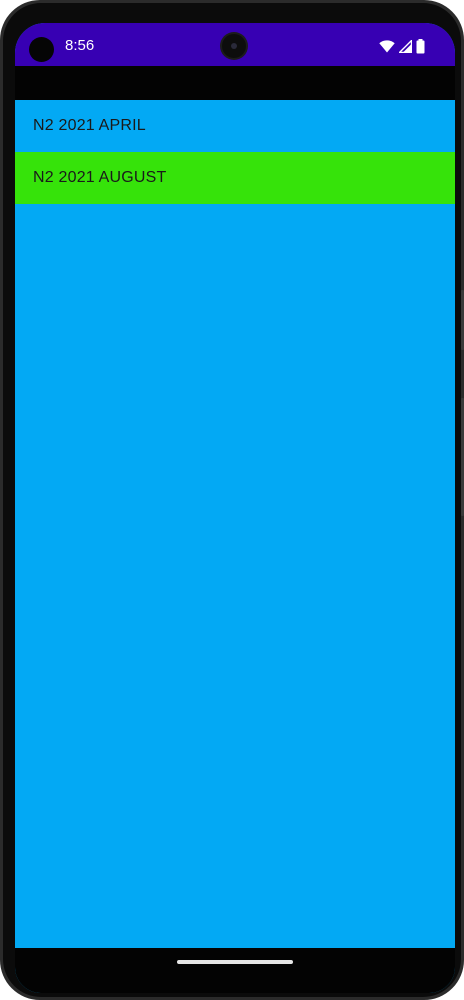 The image size is (464, 1000). Describe the element at coordinates (235, 83) in the screenshot. I see `app-toolbar` at that location.